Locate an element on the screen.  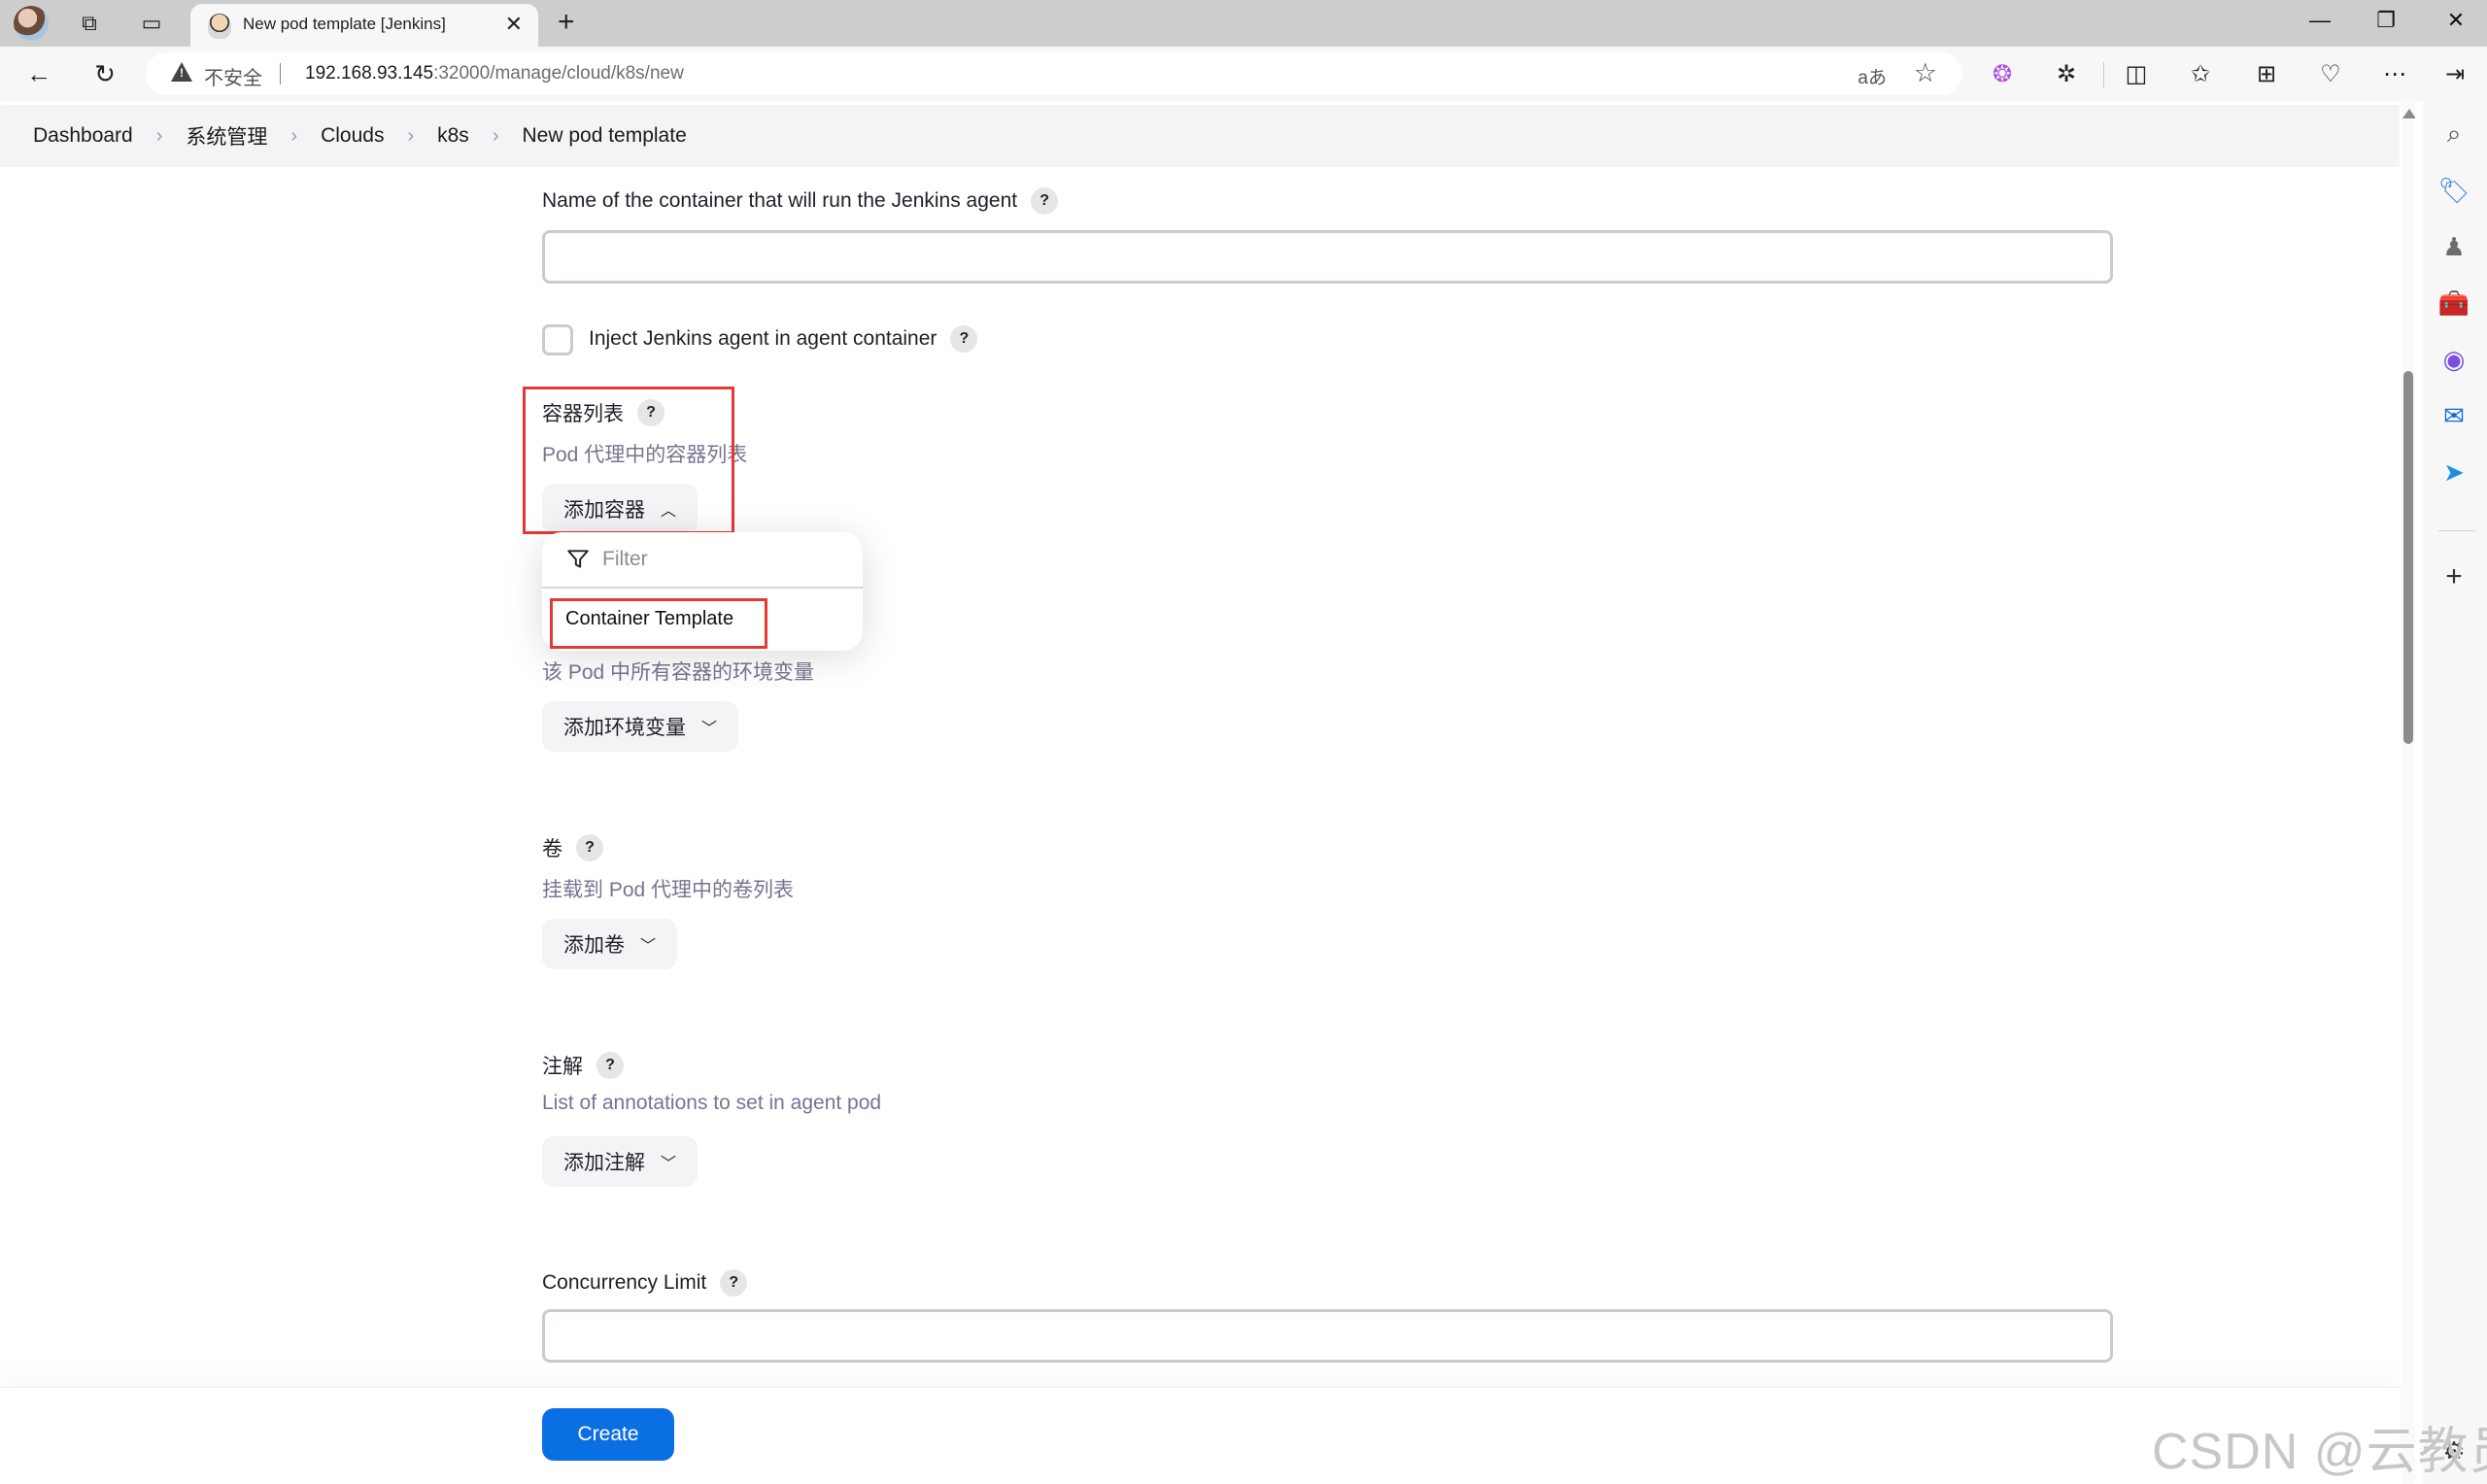
inject-agent-checkbox is located at coordinates (557, 339).